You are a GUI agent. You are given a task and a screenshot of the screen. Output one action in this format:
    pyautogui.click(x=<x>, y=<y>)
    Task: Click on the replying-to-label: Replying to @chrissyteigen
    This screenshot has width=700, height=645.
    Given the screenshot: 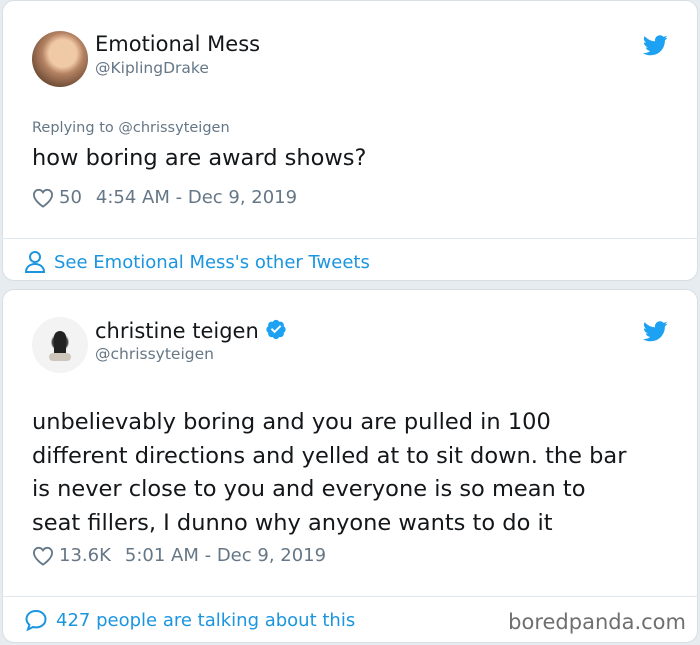 What is the action you would take?
    pyautogui.click(x=131, y=128)
    